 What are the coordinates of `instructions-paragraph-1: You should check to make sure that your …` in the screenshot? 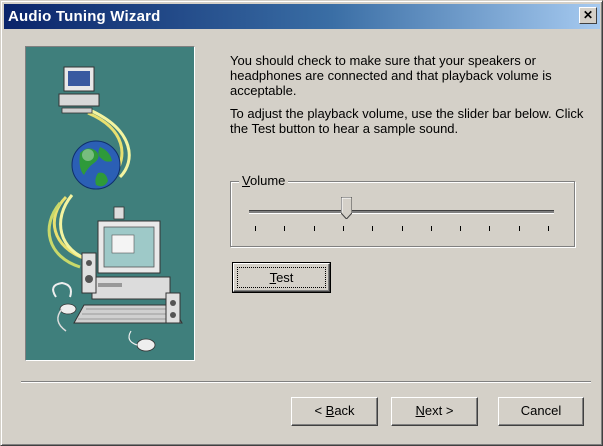 It's located at (391, 75).